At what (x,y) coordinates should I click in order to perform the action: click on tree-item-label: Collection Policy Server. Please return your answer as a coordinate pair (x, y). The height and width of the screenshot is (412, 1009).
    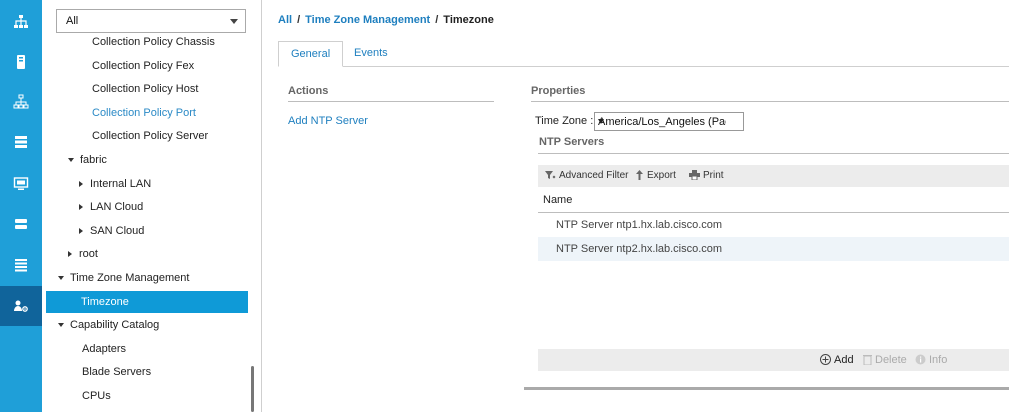
    Looking at the image, I should click on (150, 136).